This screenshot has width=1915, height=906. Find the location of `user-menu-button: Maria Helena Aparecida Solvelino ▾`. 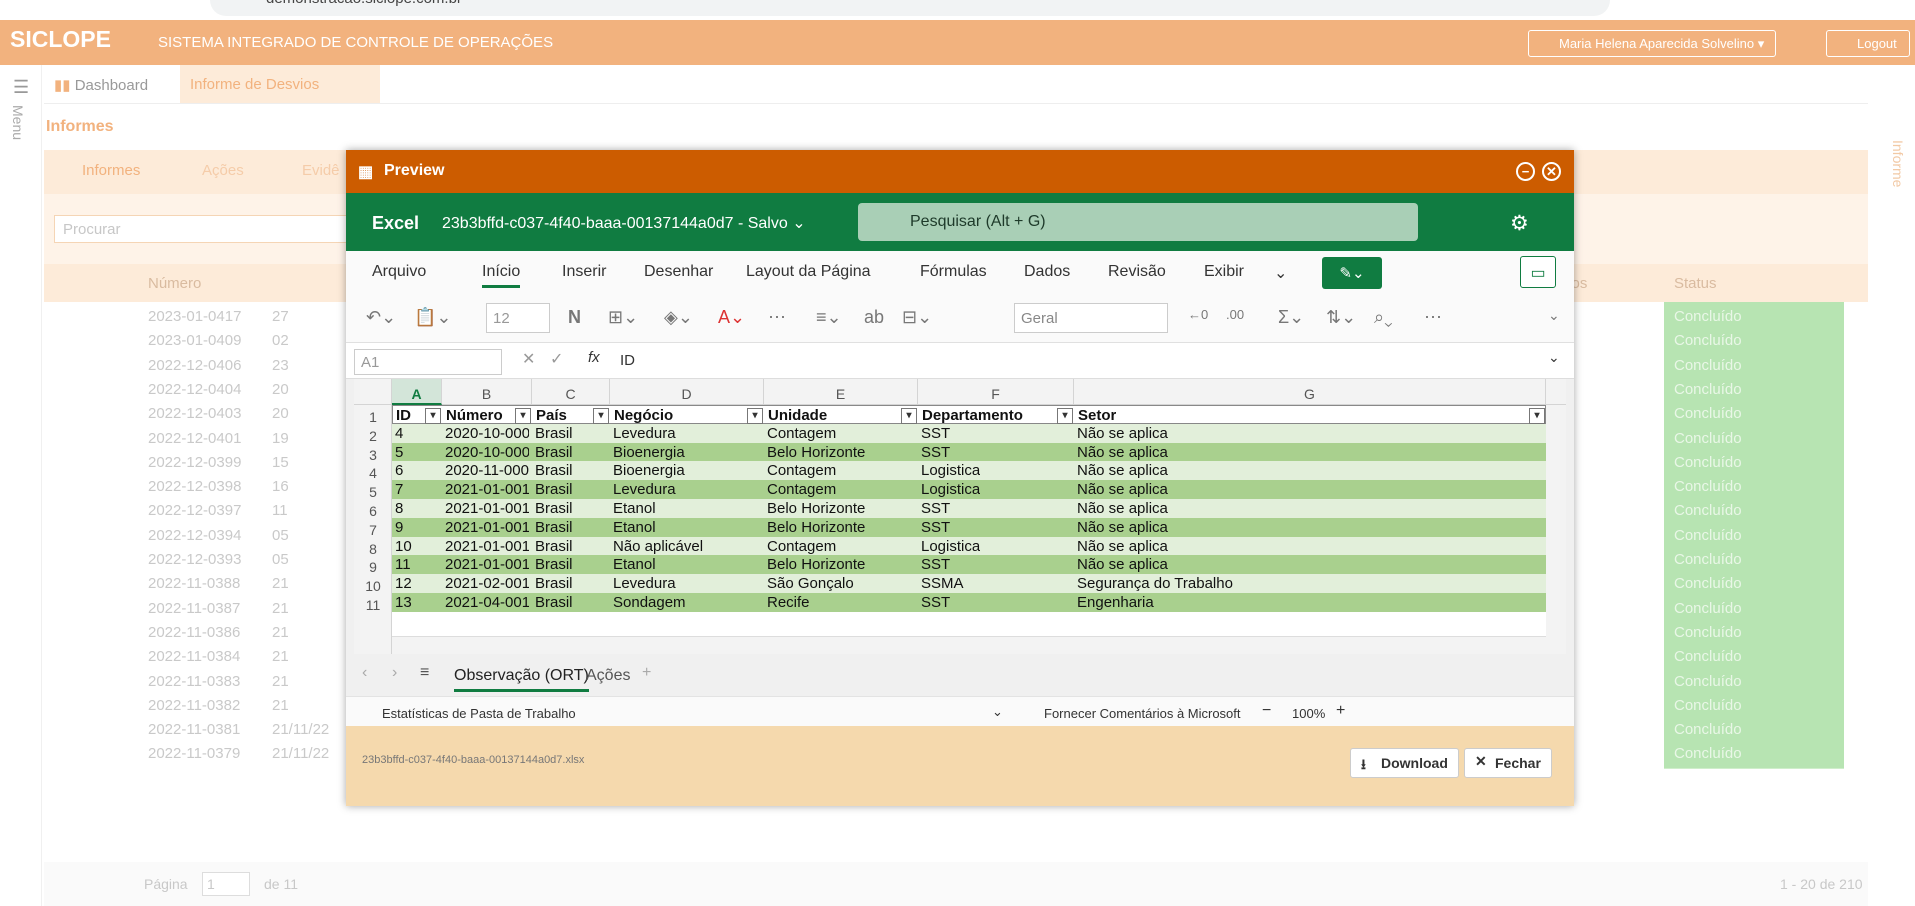

user-menu-button: Maria Helena Aparecida Solvelino ▾ is located at coordinates (1652, 43).